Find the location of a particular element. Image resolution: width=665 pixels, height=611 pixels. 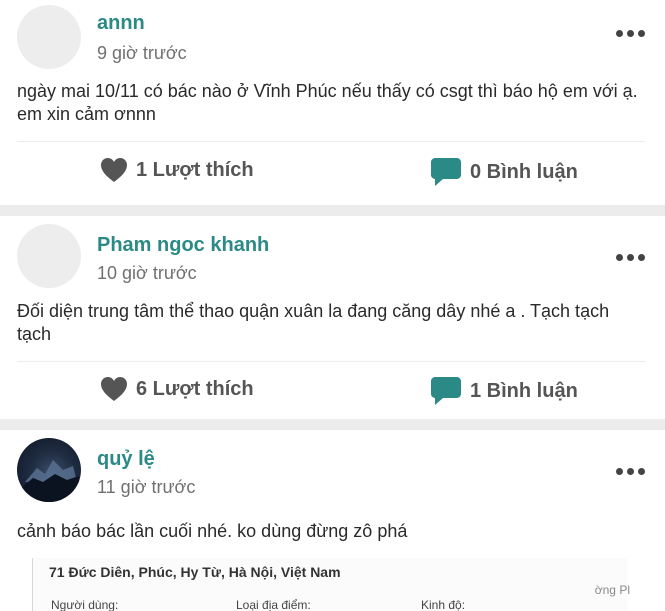

like-button: 6 Lượt thích is located at coordinates (177, 389).